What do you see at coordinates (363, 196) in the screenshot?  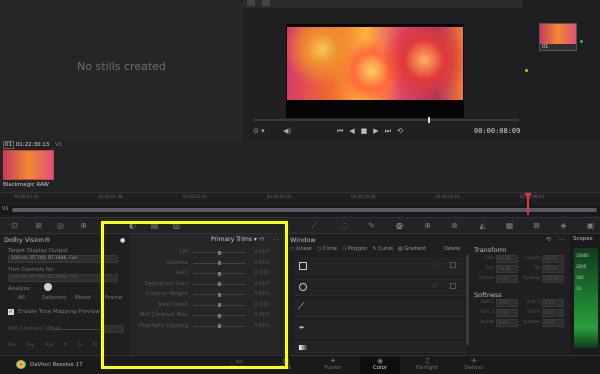 I see `ruler-tick: 00:00:05:08` at bounding box center [363, 196].